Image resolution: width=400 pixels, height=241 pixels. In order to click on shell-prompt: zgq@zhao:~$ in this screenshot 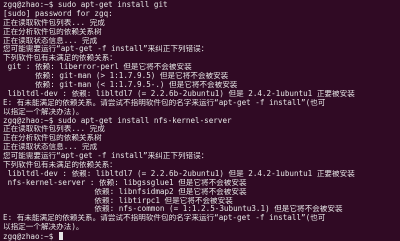, I will do `click(30, 236)`.